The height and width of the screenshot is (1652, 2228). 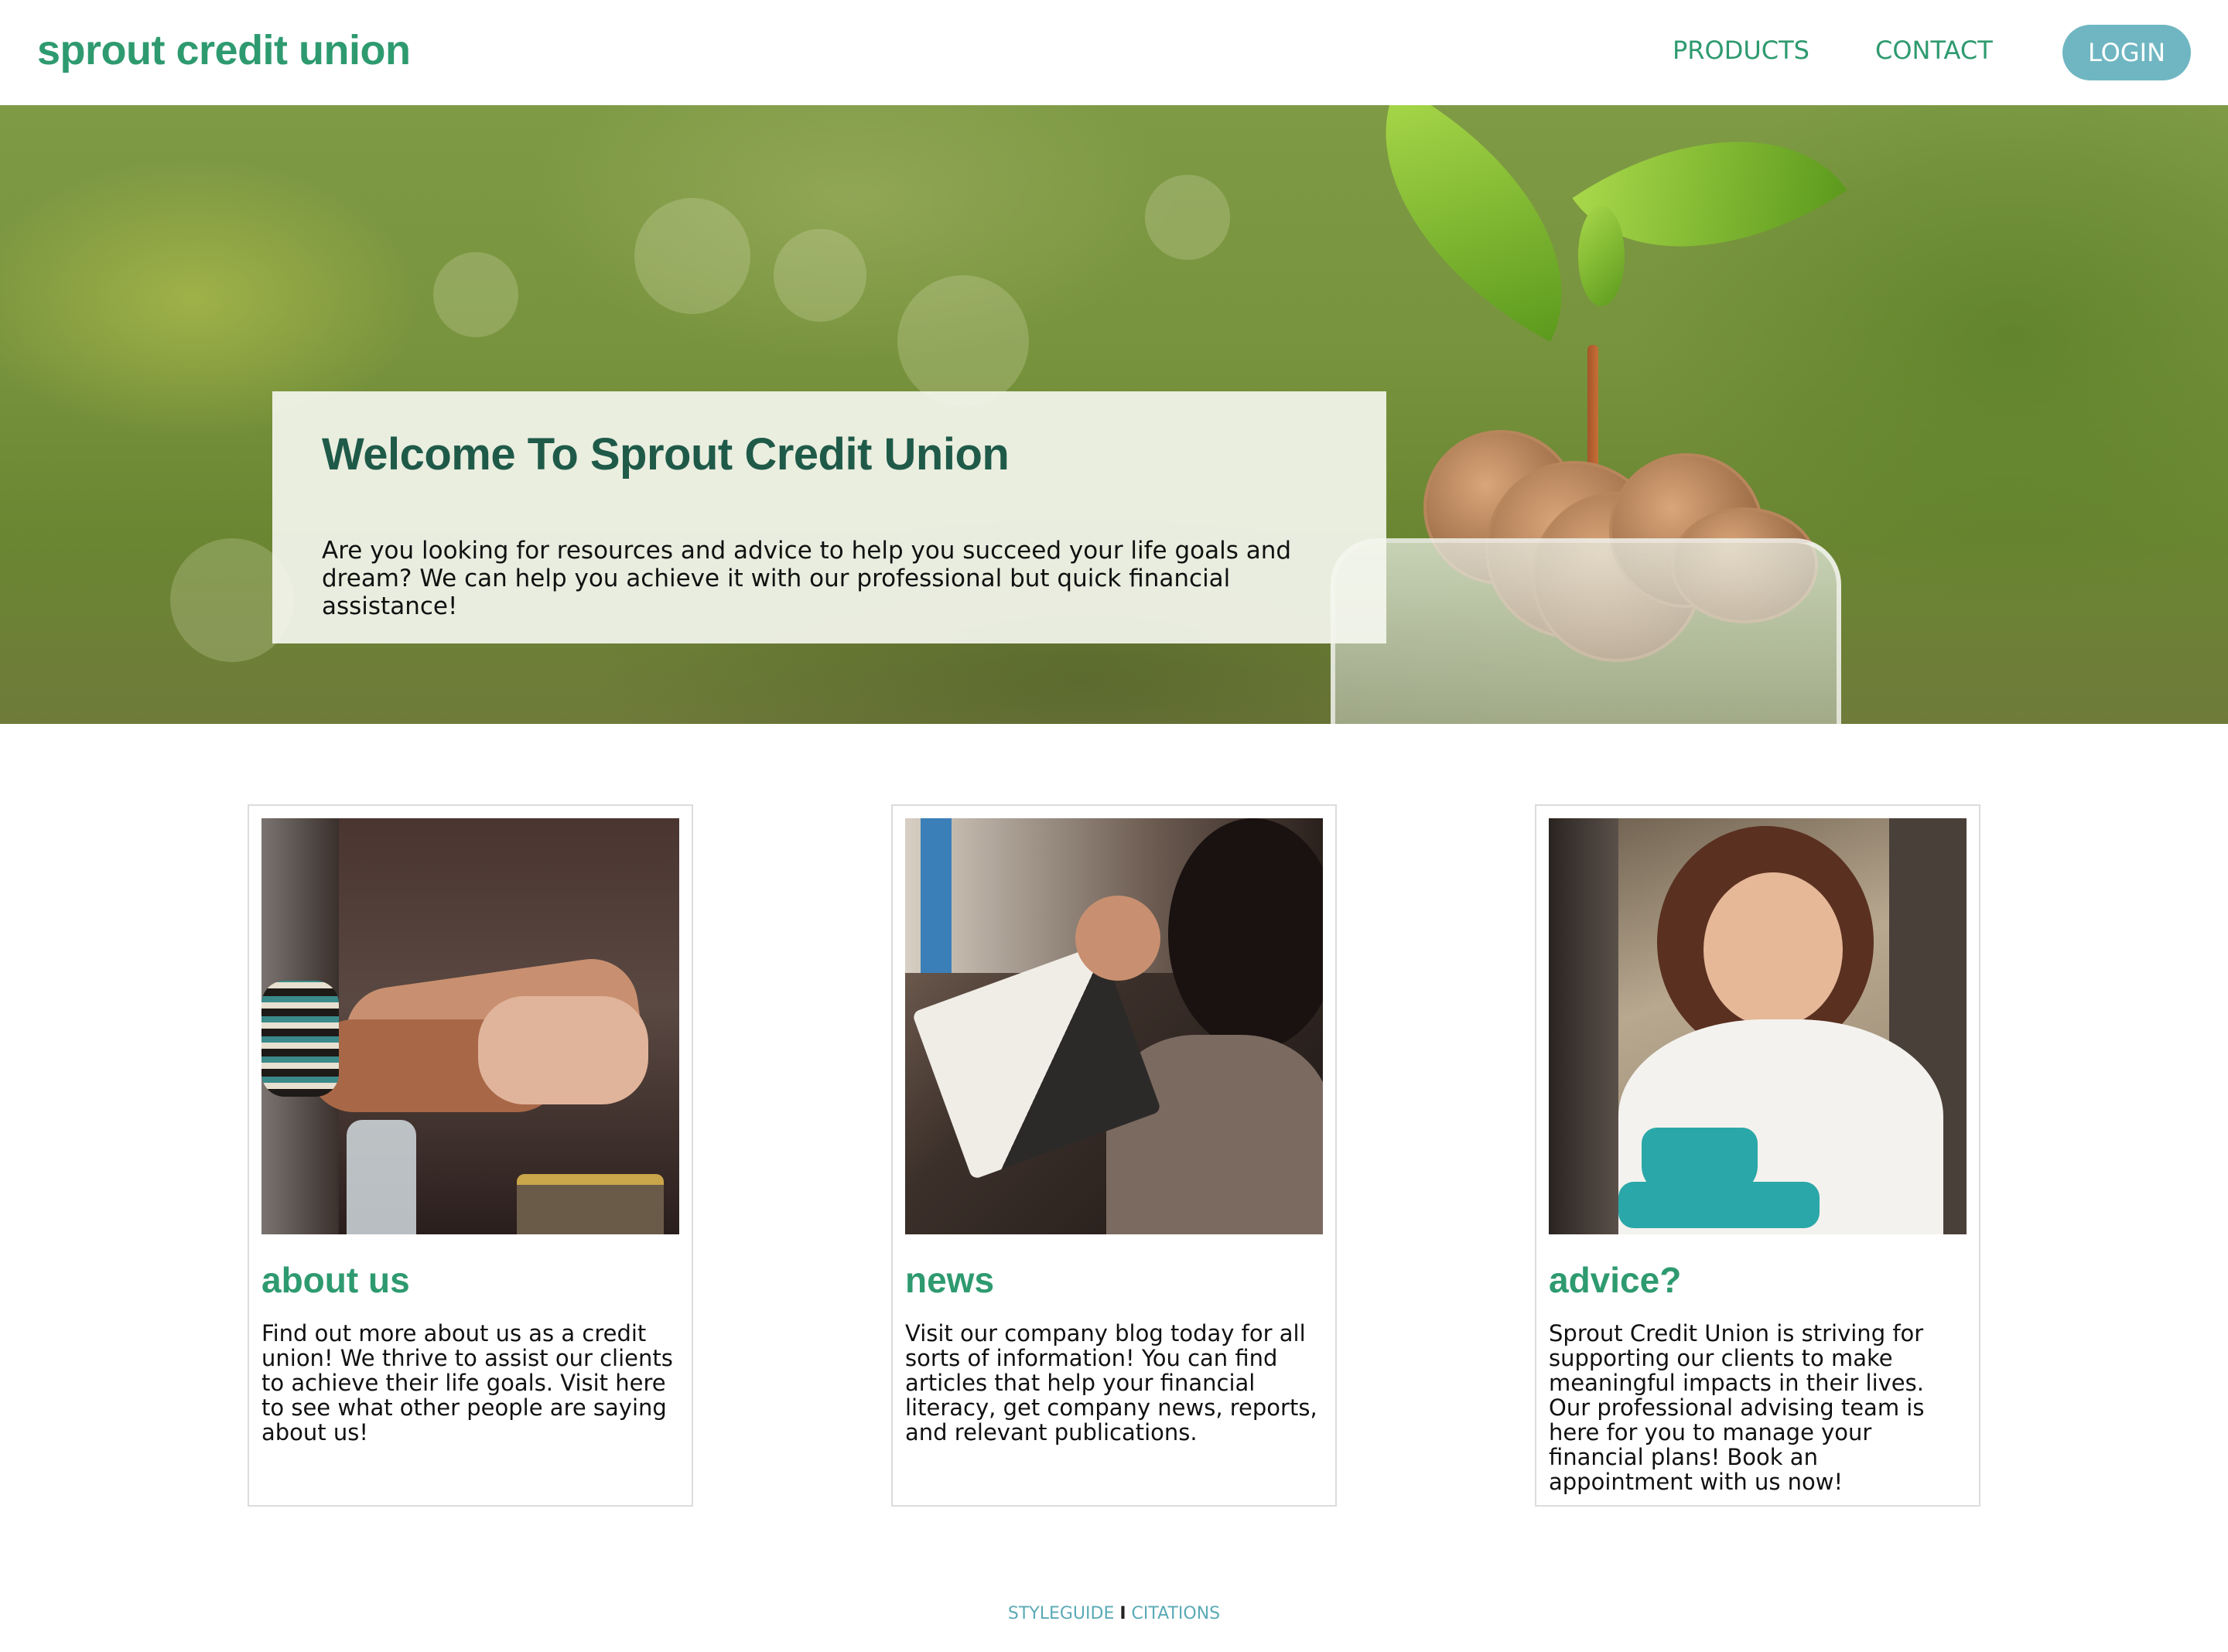 I want to click on news-image, so click(x=1114, y=1026).